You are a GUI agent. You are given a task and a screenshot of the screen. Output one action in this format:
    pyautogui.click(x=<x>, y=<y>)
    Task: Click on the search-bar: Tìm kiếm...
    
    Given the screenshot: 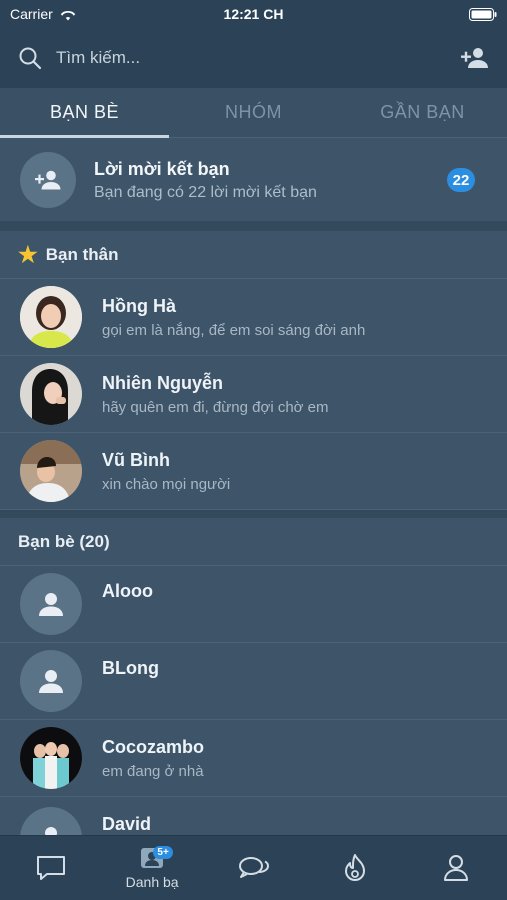 What is the action you would take?
    pyautogui.click(x=253, y=58)
    